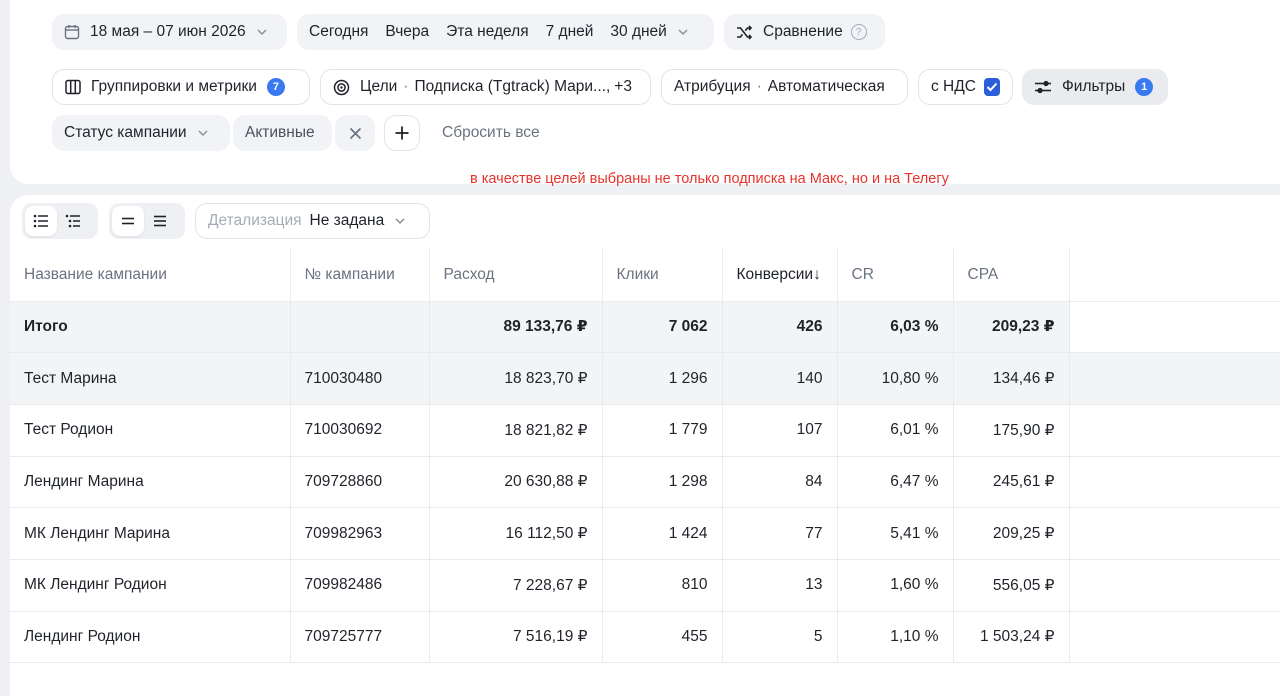  Describe the element at coordinates (780, 482) in the screenshot. I see `campaign-conversions: 84` at that location.